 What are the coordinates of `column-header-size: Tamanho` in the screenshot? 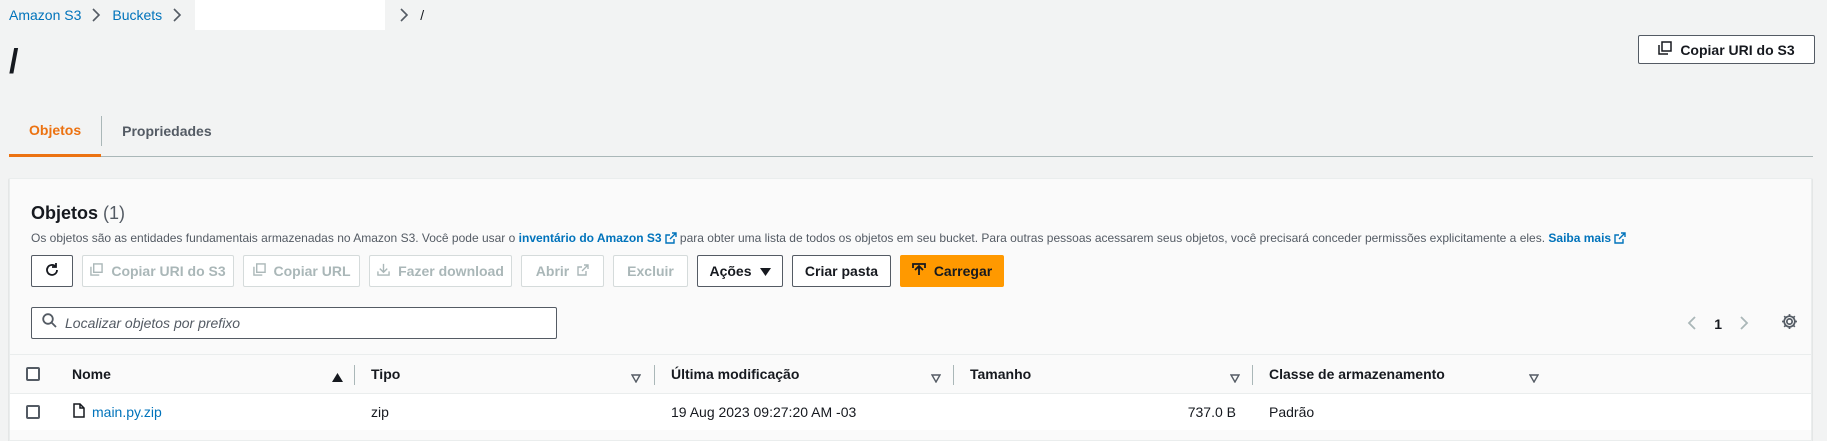 It's located at (1000, 374).